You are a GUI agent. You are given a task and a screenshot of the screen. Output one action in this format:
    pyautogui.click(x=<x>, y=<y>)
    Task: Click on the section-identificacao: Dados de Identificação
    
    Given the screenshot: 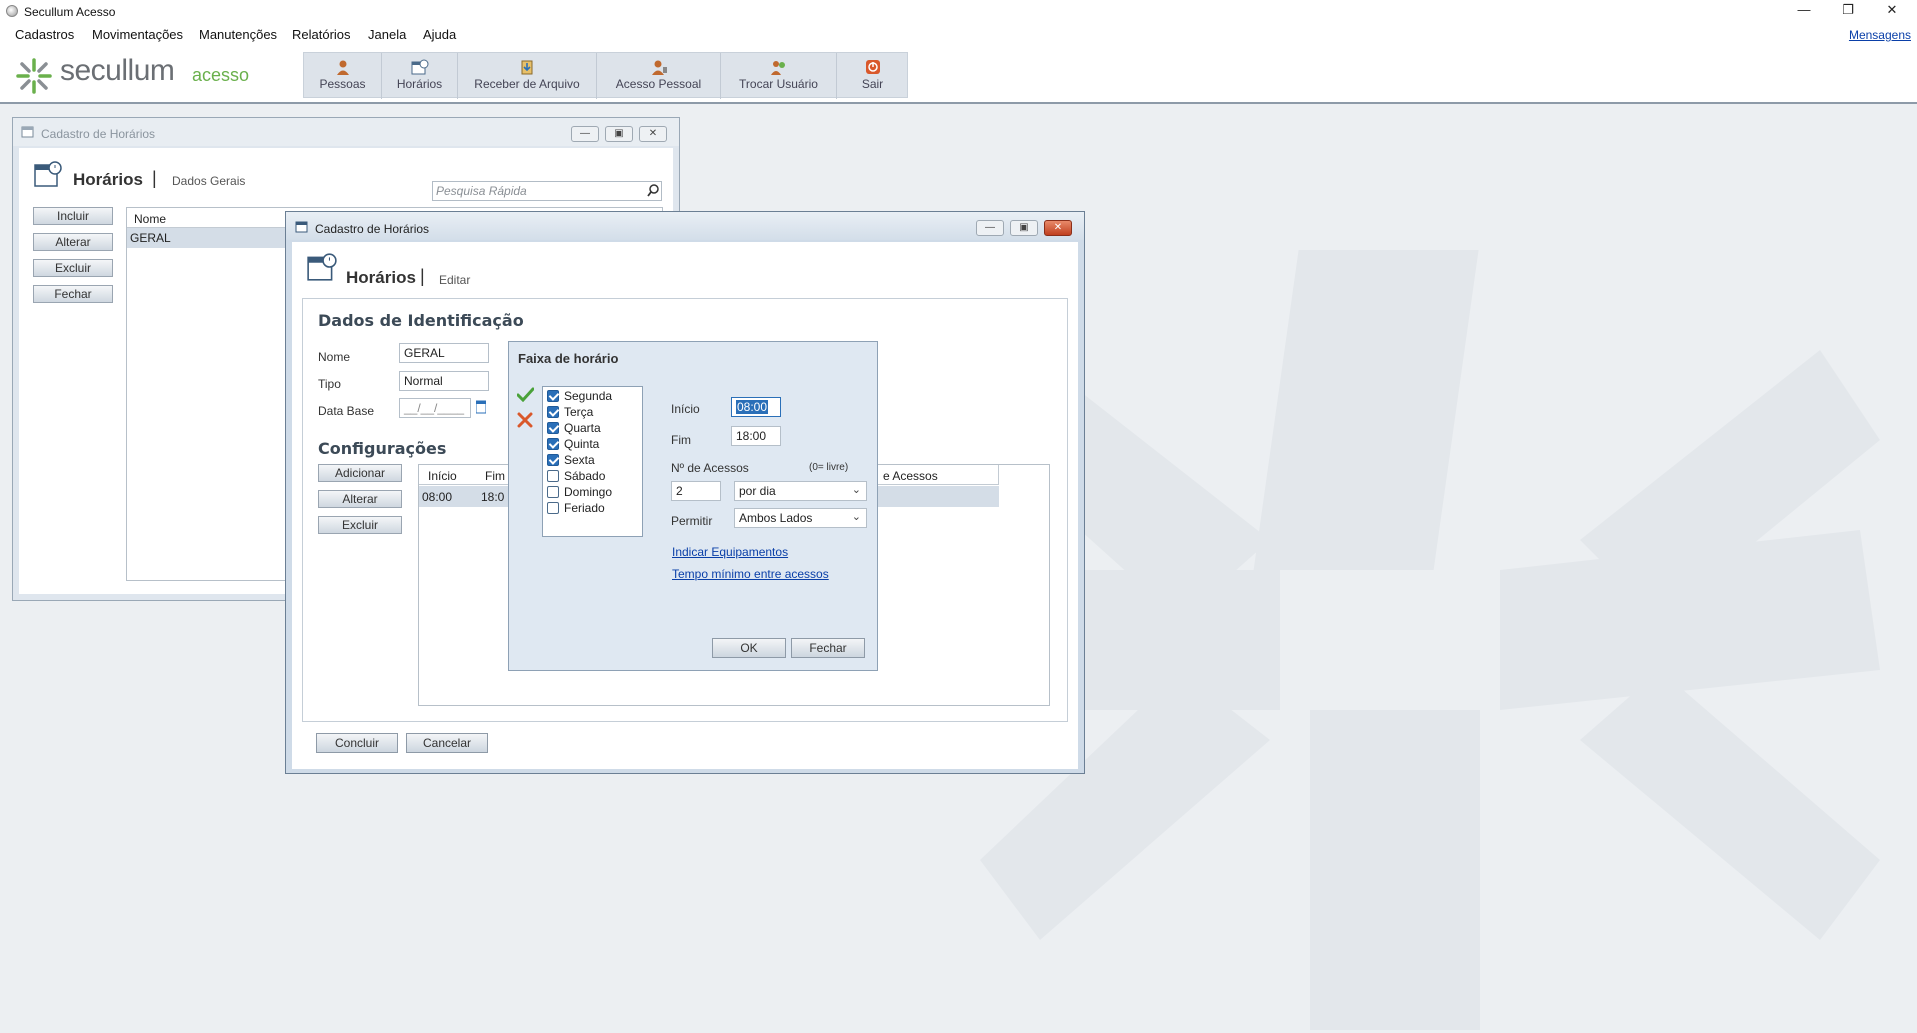 What is the action you would take?
    pyautogui.click(x=421, y=320)
    